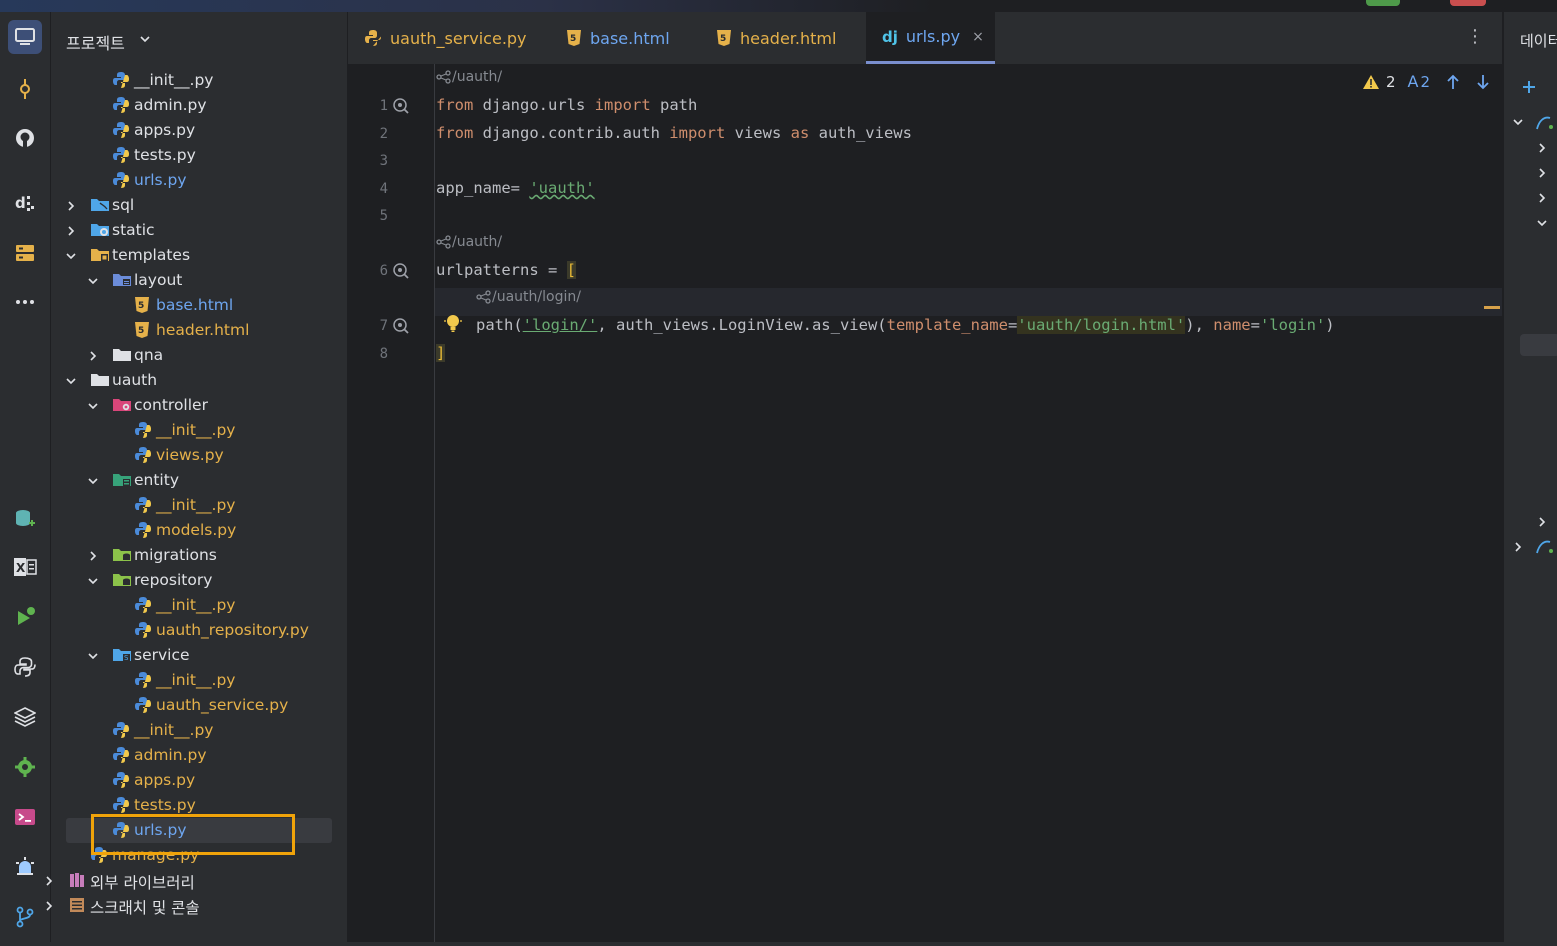  I want to click on tree-item: Sservice, so click(196, 655).